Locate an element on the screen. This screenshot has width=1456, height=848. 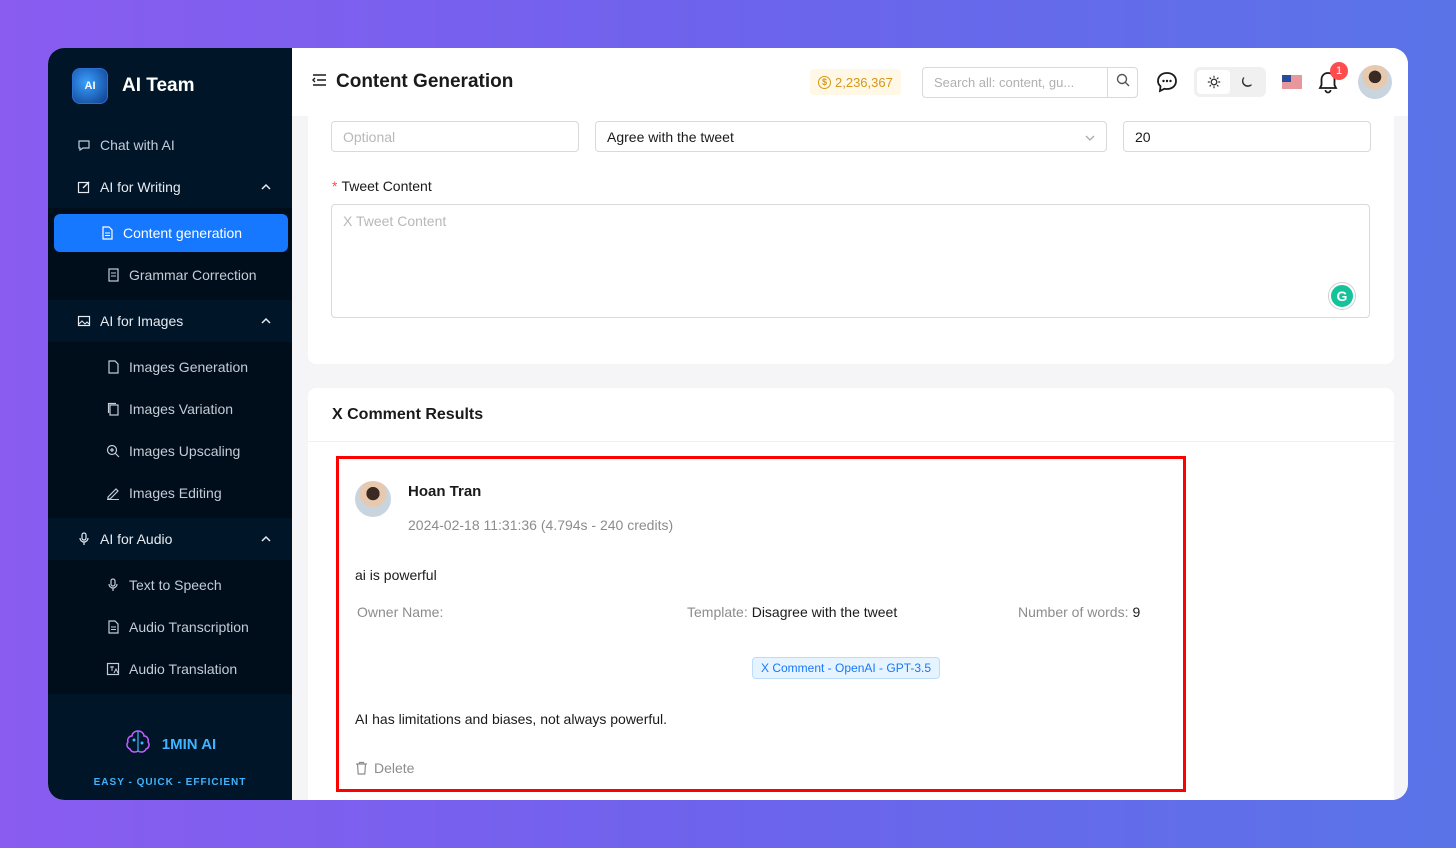
sidebar-item-images-generation: Images Generation is located at coordinates (171, 367).